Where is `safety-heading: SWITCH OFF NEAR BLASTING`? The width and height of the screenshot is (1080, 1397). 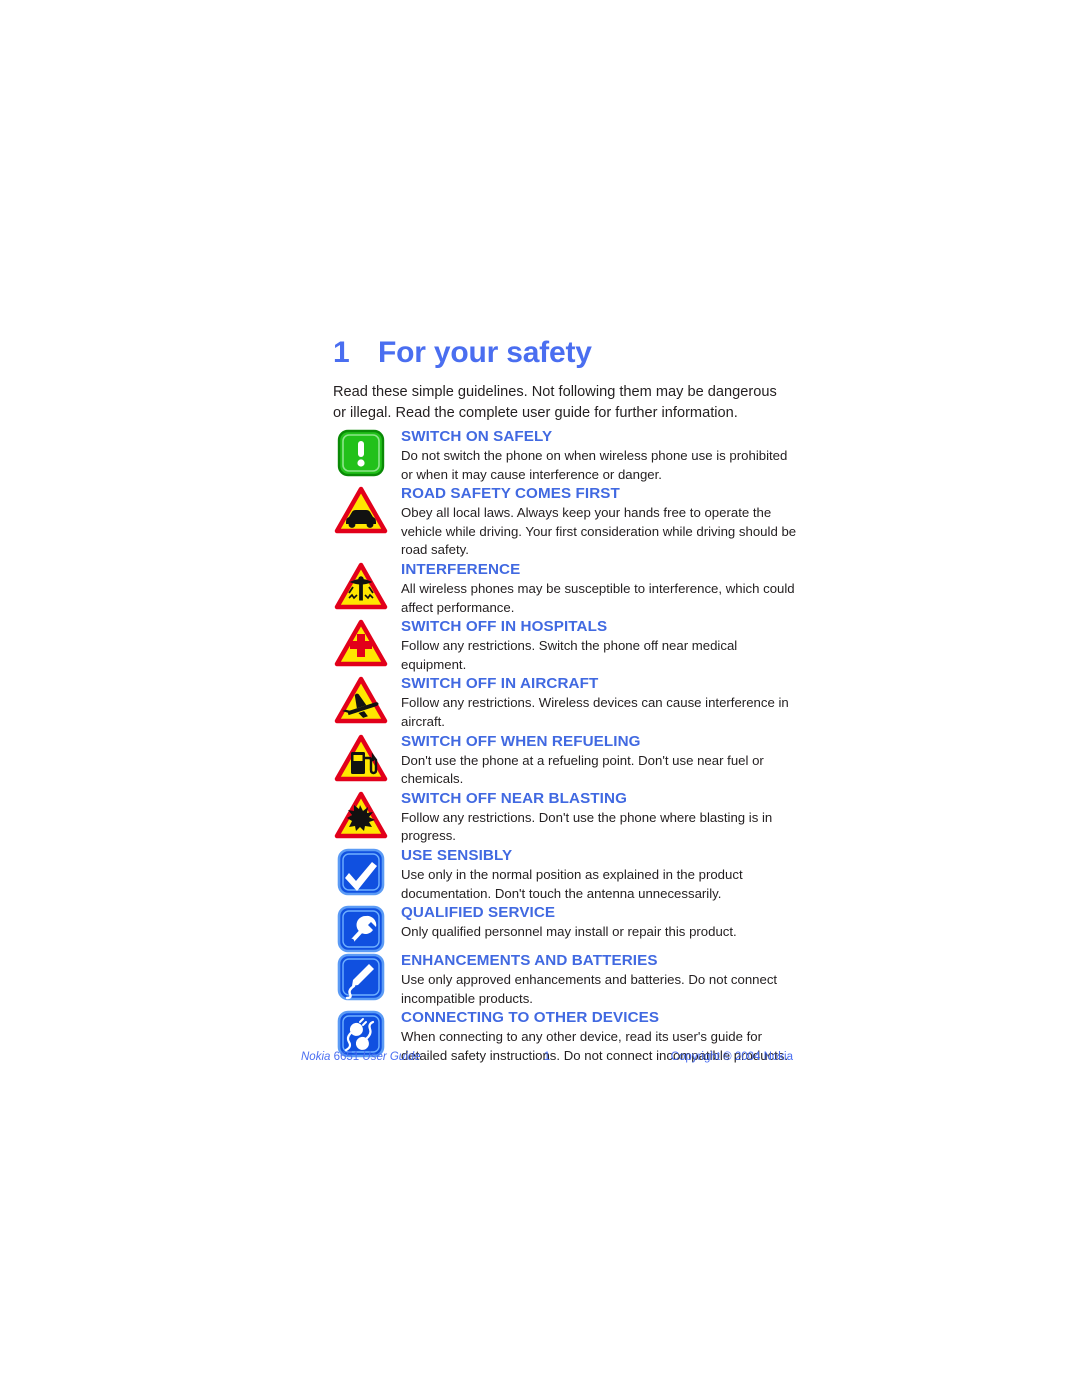
safety-heading: SWITCH OFF NEAR BLASTING is located at coordinates (514, 798).